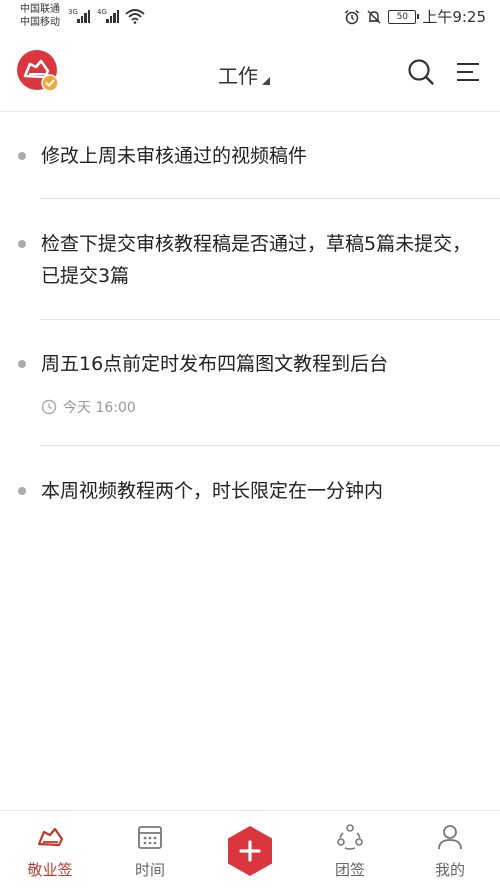 The height and width of the screenshot is (888, 500). What do you see at coordinates (449, 870) in the screenshot?
I see `nav-label: 我的` at bounding box center [449, 870].